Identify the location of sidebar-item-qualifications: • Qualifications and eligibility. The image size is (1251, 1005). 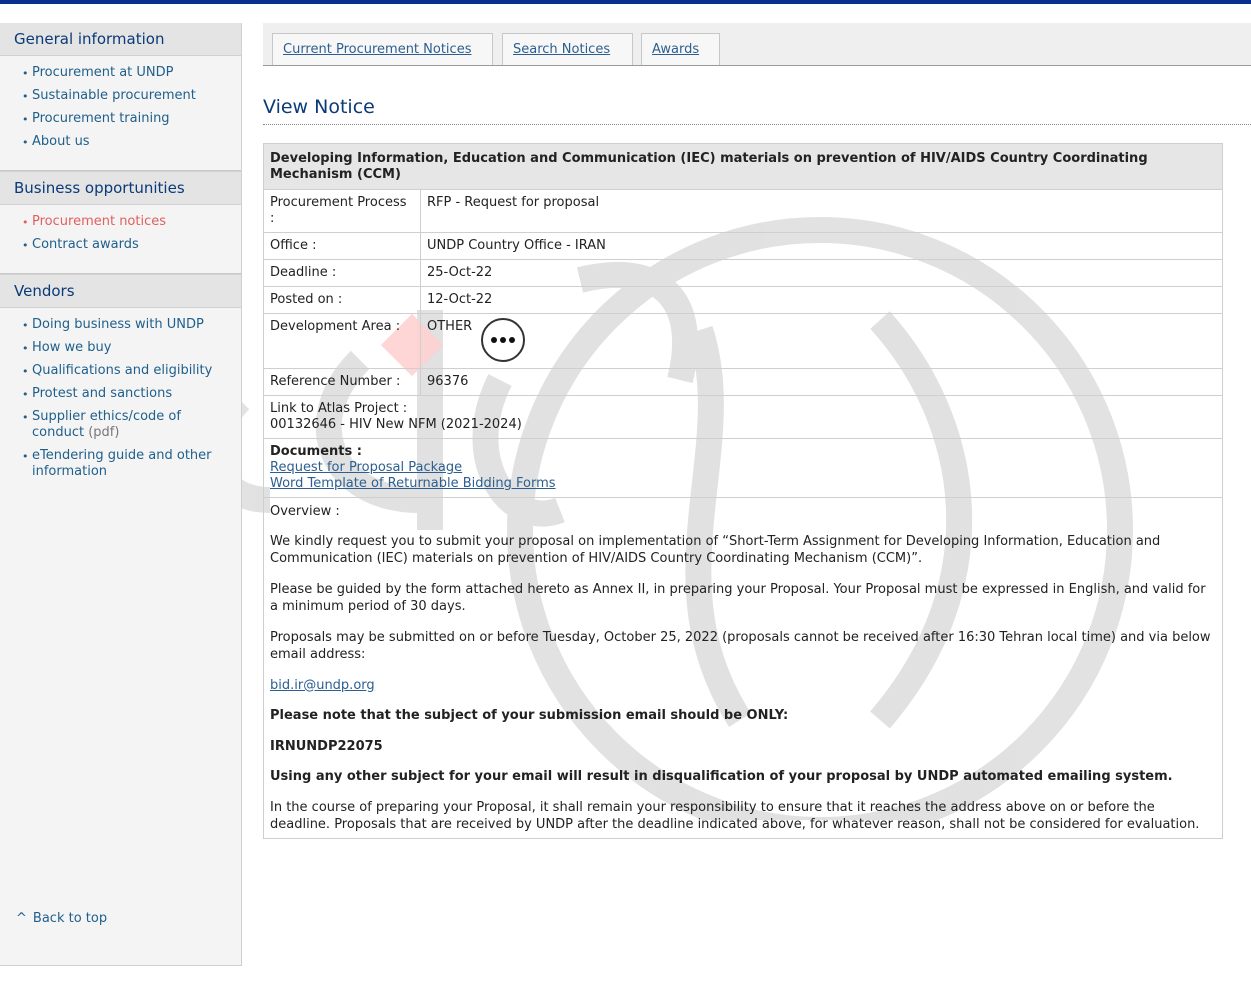
(120, 371).